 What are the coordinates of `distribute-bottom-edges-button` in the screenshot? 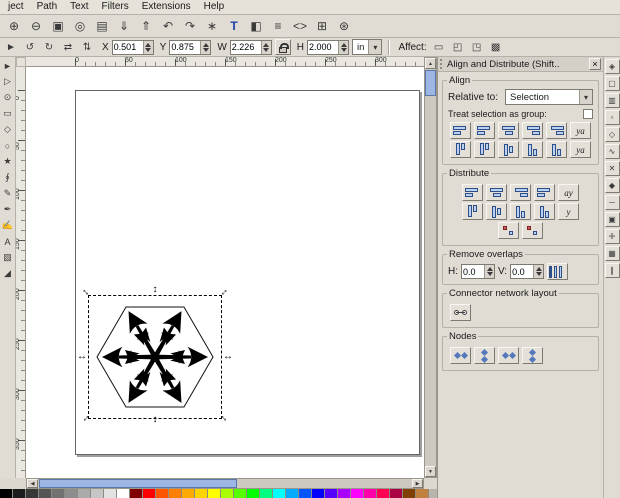 It's located at (520, 211).